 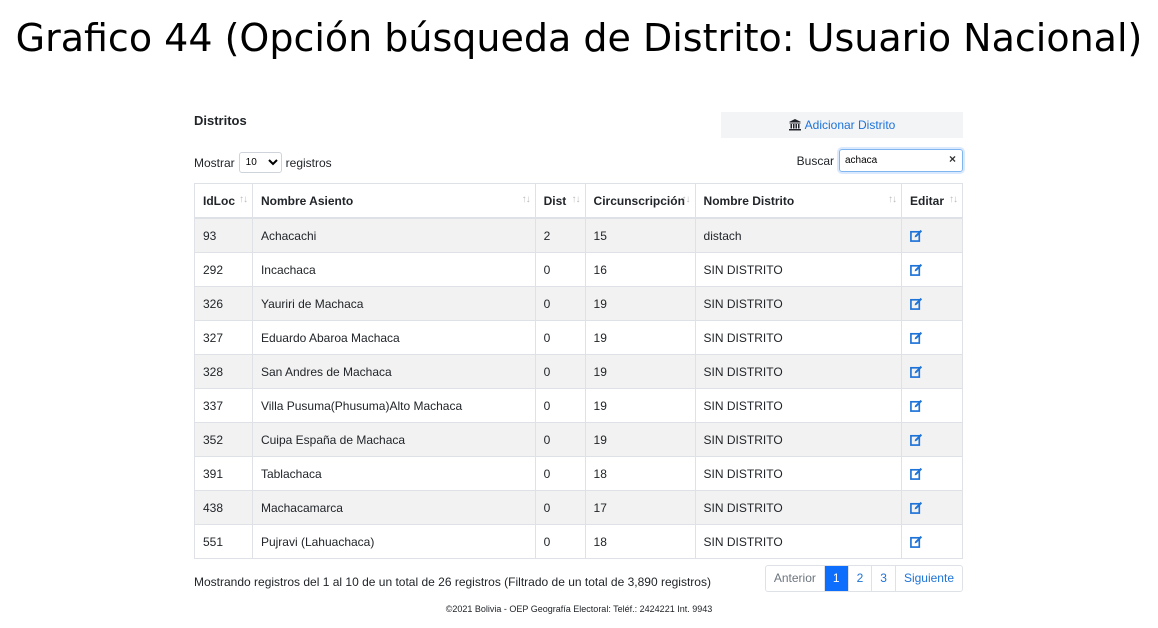 I want to click on cell-nombre-asiento: San Andres de Machaca, so click(x=393, y=371).